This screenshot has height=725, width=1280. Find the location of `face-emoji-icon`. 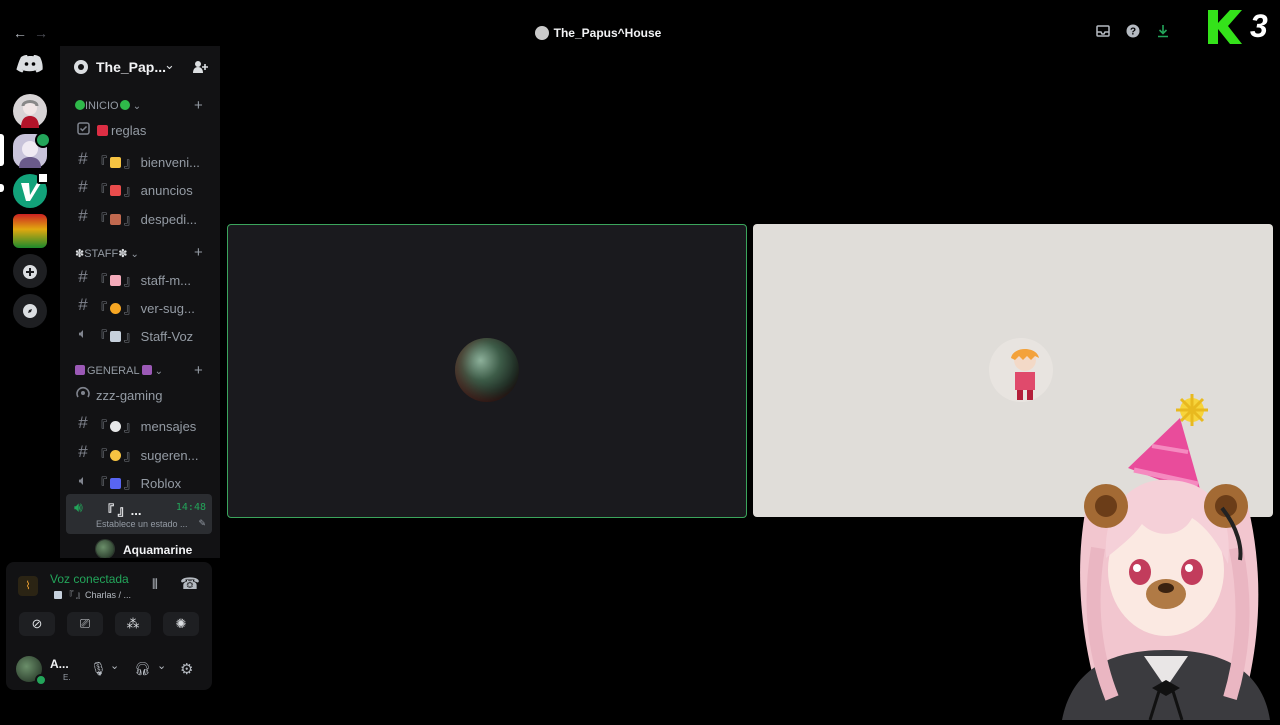

face-emoji-icon is located at coordinates (116, 308).